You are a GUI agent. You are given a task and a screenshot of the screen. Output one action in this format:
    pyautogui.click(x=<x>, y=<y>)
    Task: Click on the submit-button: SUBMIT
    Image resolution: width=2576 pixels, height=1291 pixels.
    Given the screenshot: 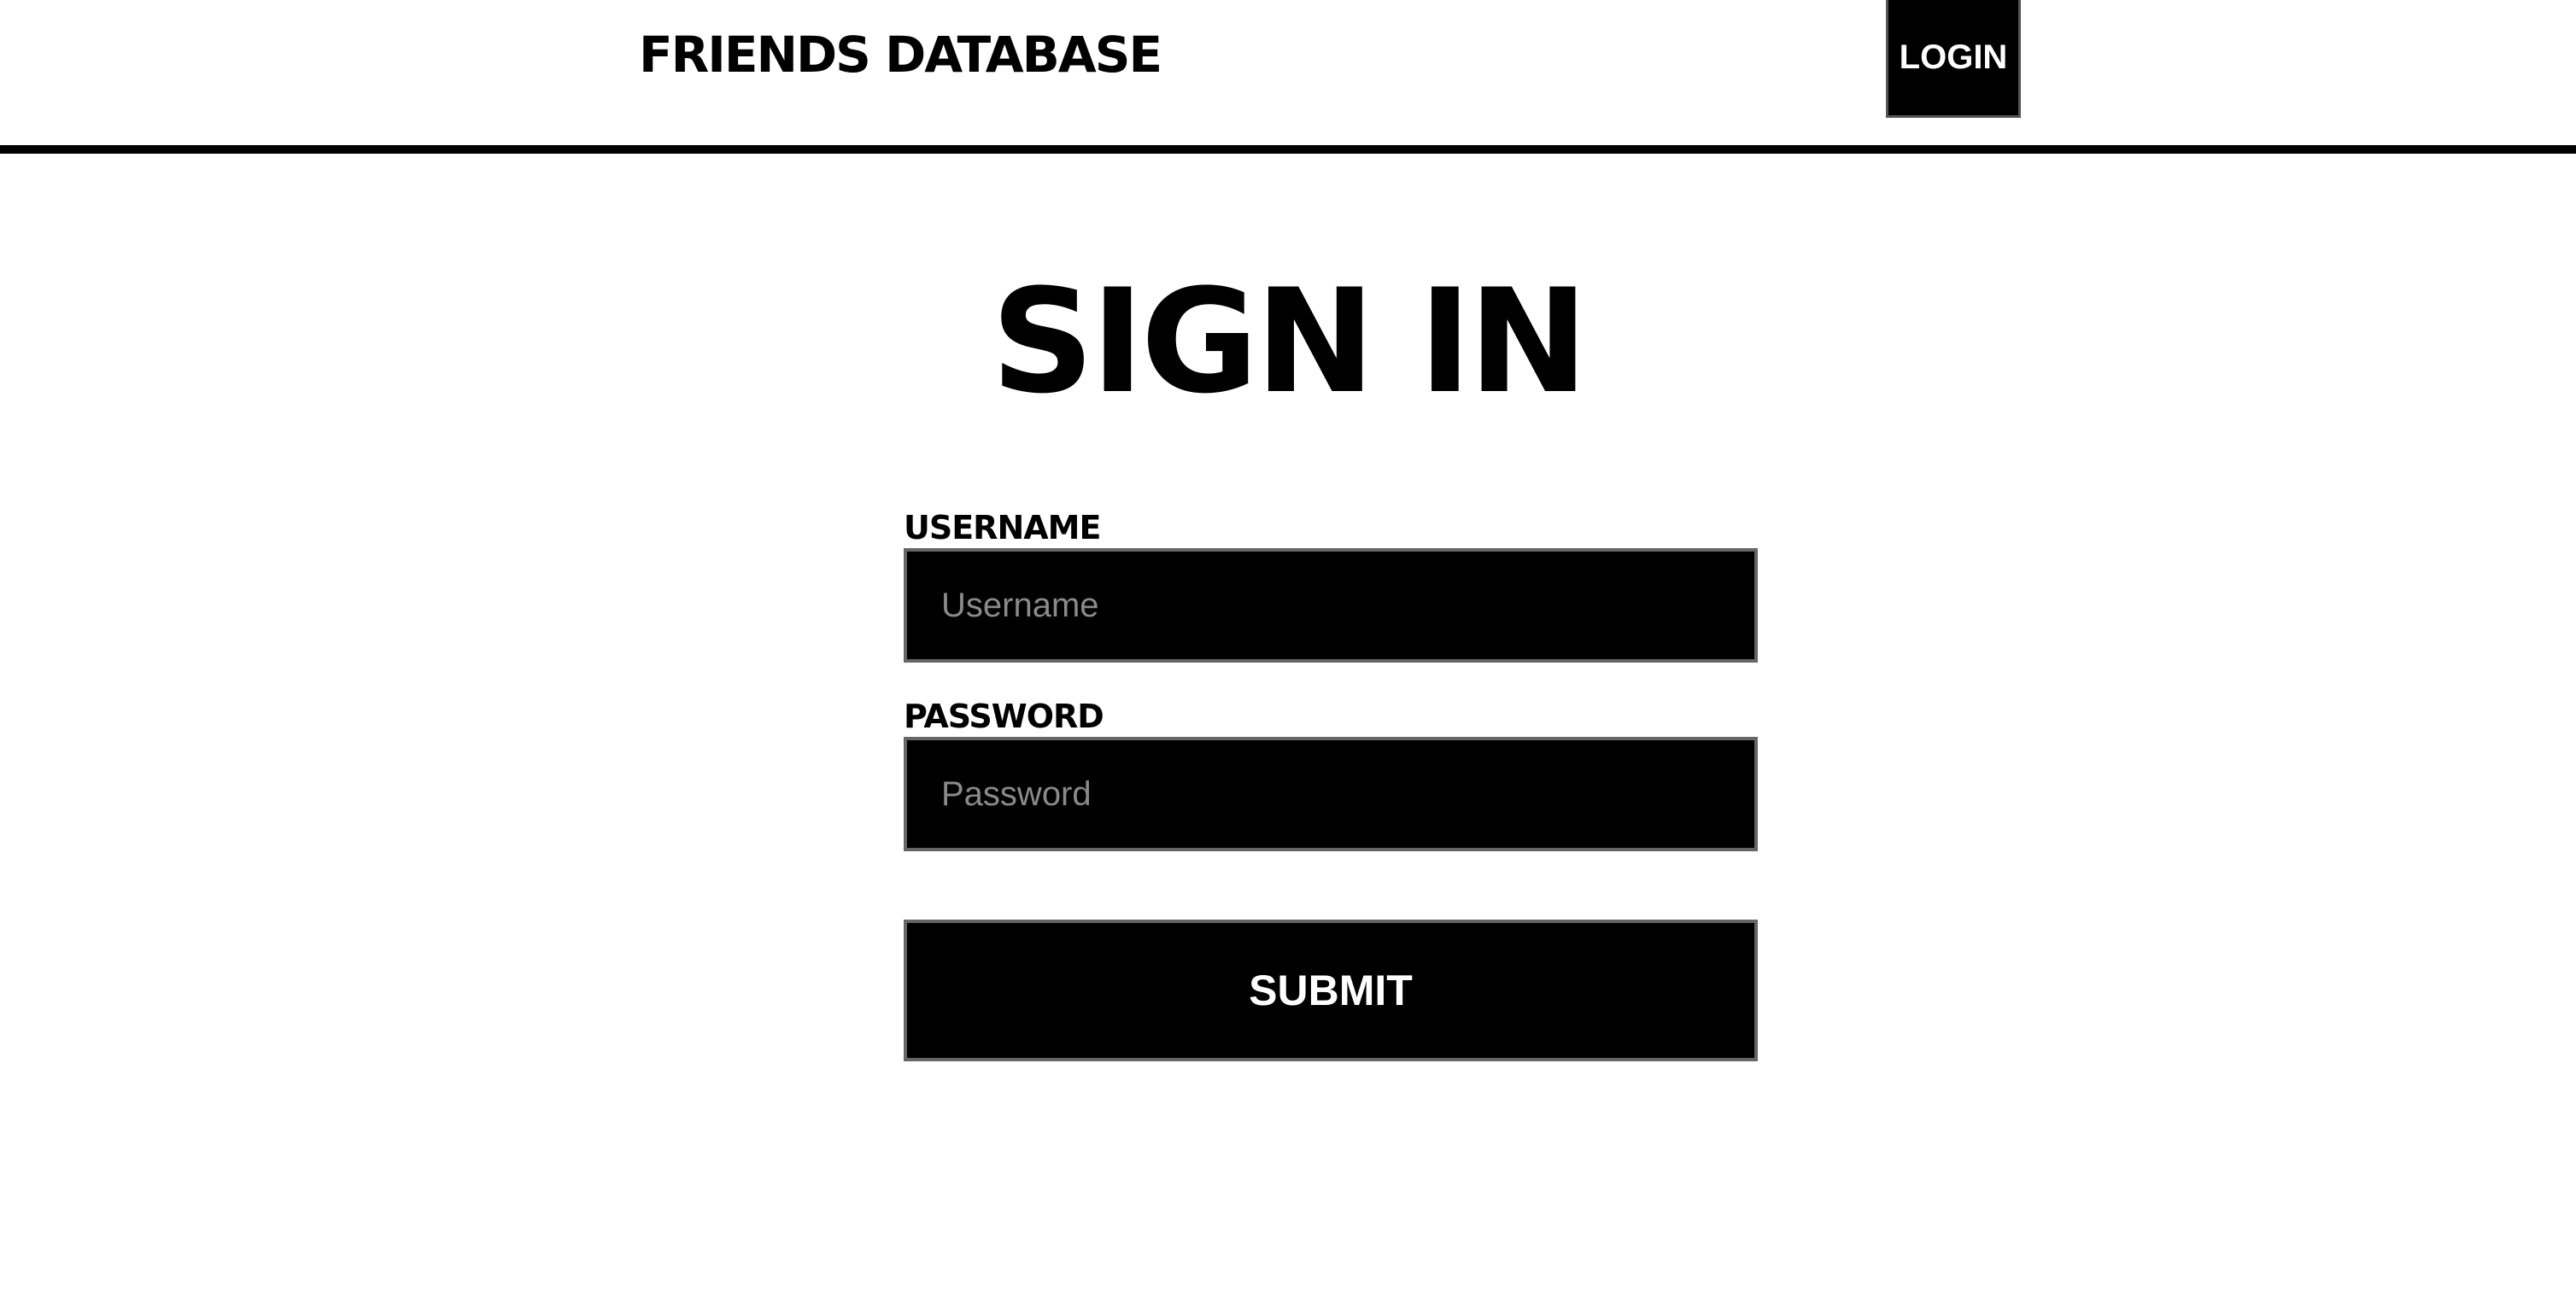 What is the action you would take?
    pyautogui.click(x=1331, y=991)
    